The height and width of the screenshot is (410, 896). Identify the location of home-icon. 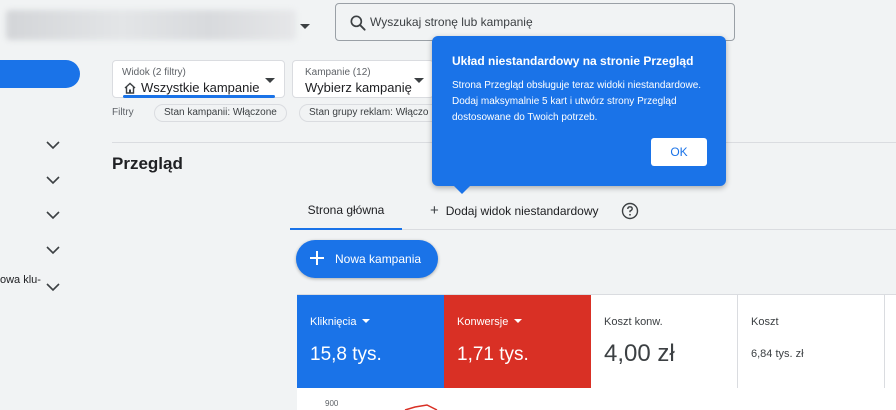
(130, 88).